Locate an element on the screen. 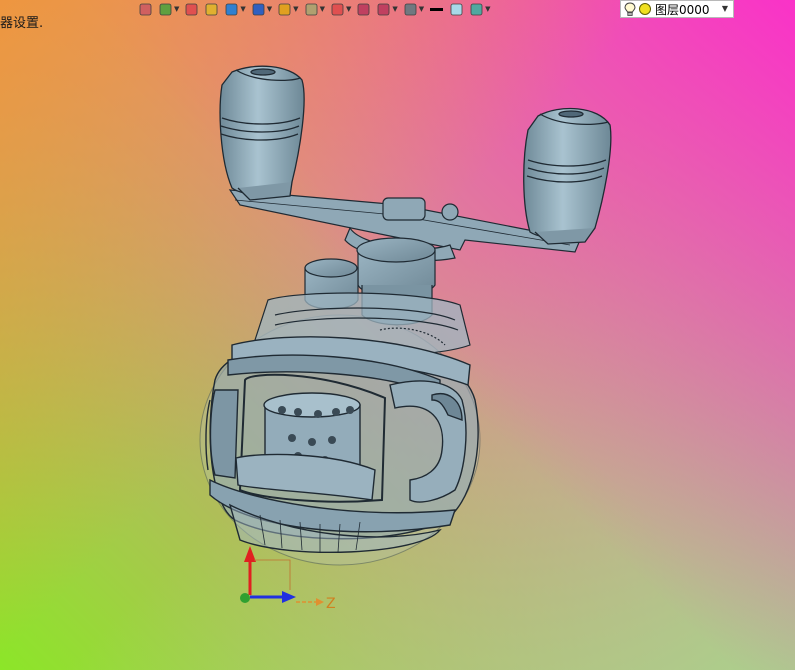 This screenshot has width=795, height=670. triad-plane-outline is located at coordinates (272, 574).